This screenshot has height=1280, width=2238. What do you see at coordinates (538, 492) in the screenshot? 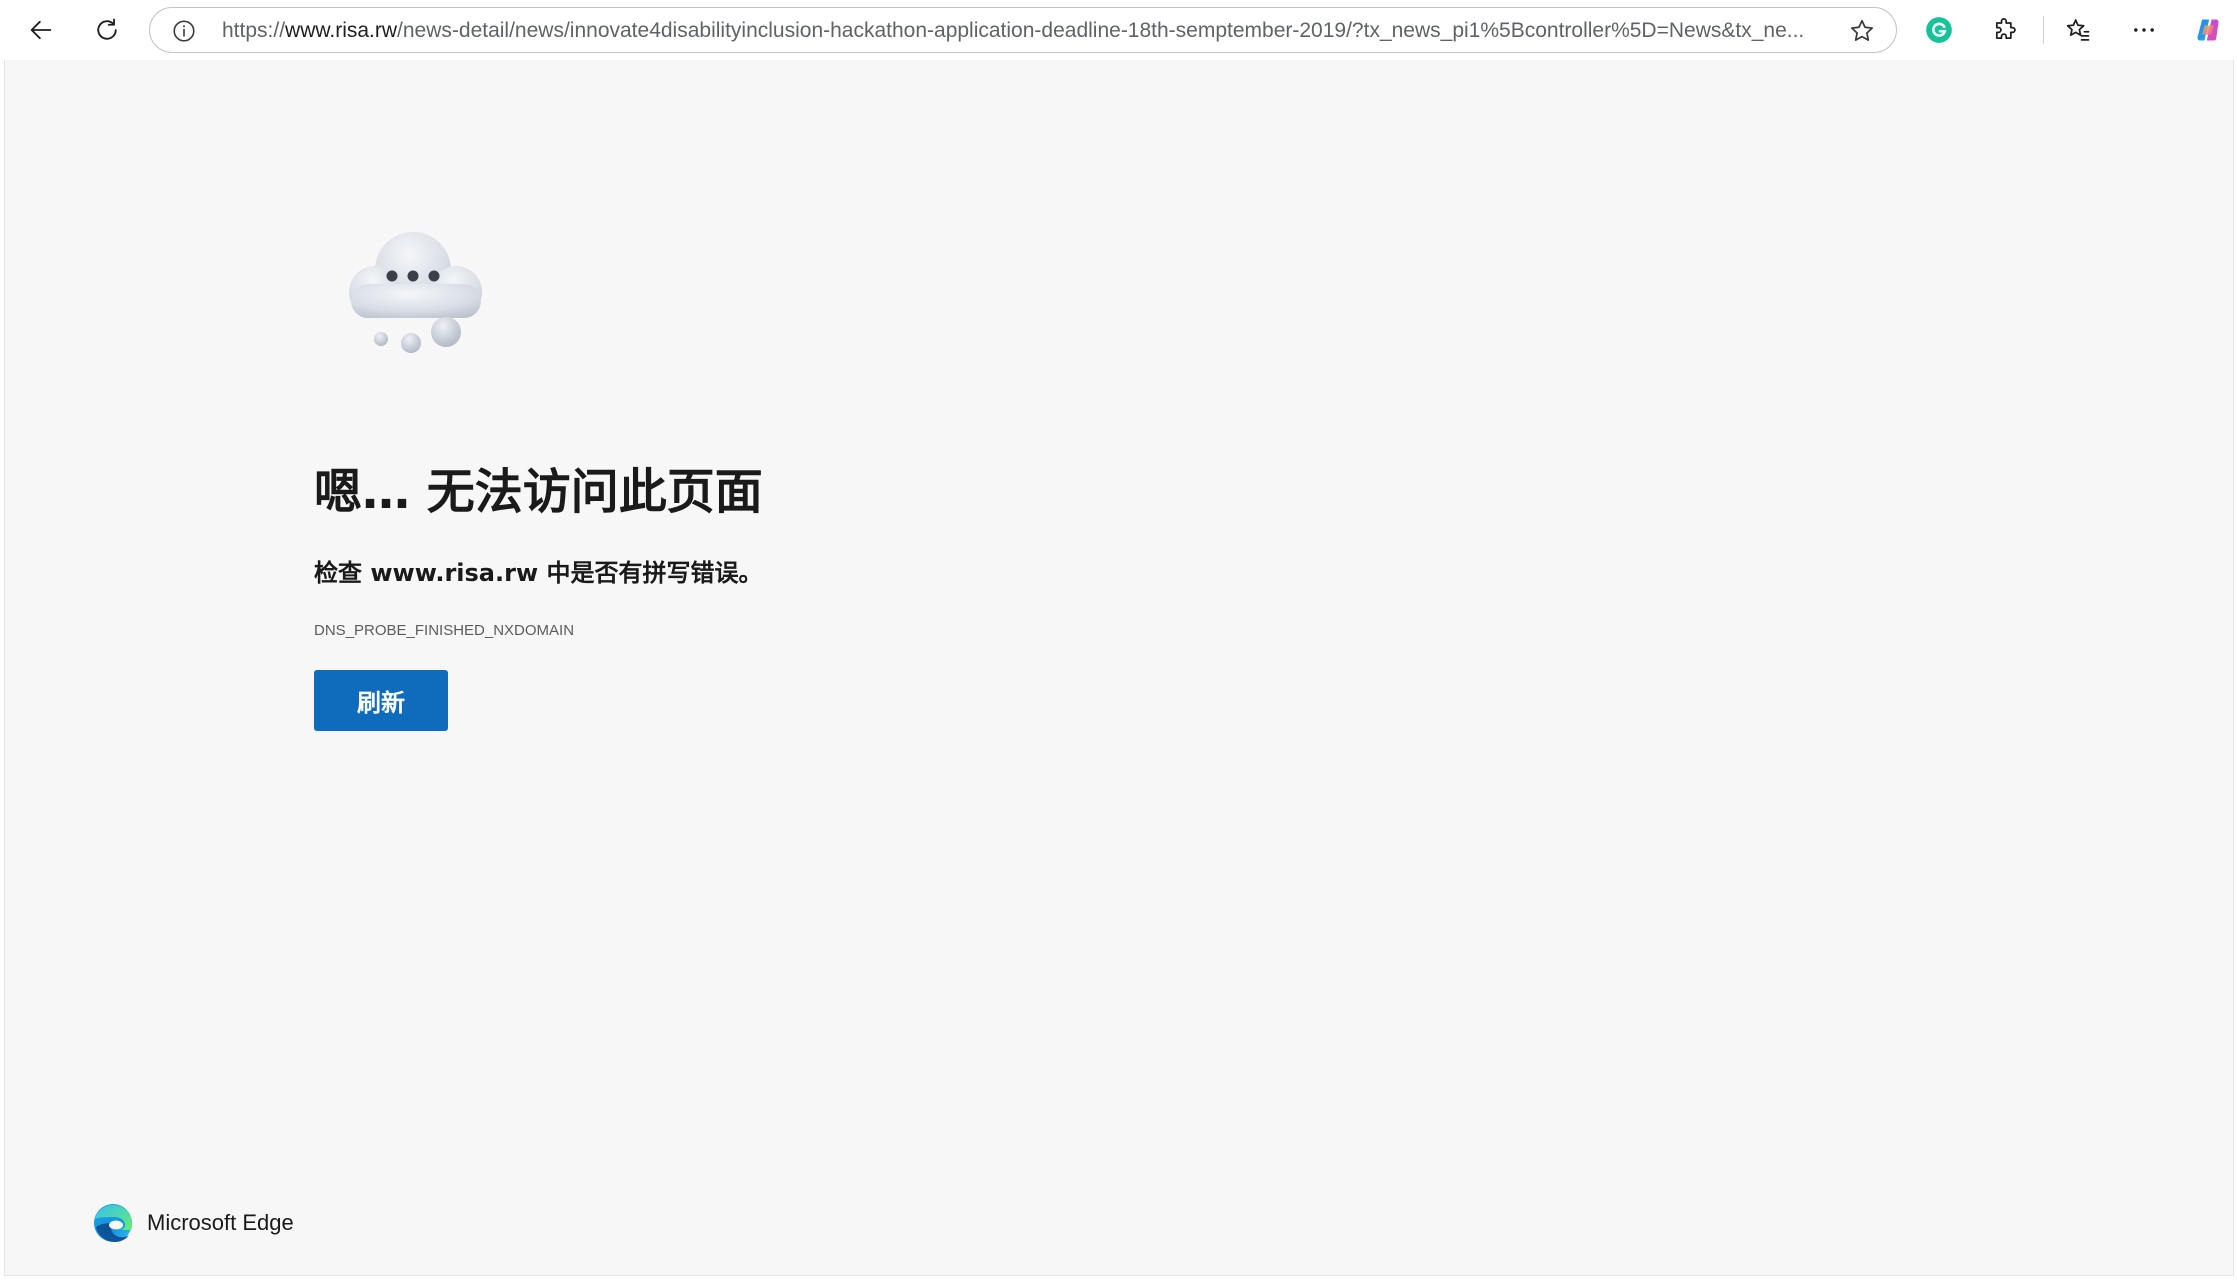
I see `page-title: 嗯… 无法访问此页面` at bounding box center [538, 492].